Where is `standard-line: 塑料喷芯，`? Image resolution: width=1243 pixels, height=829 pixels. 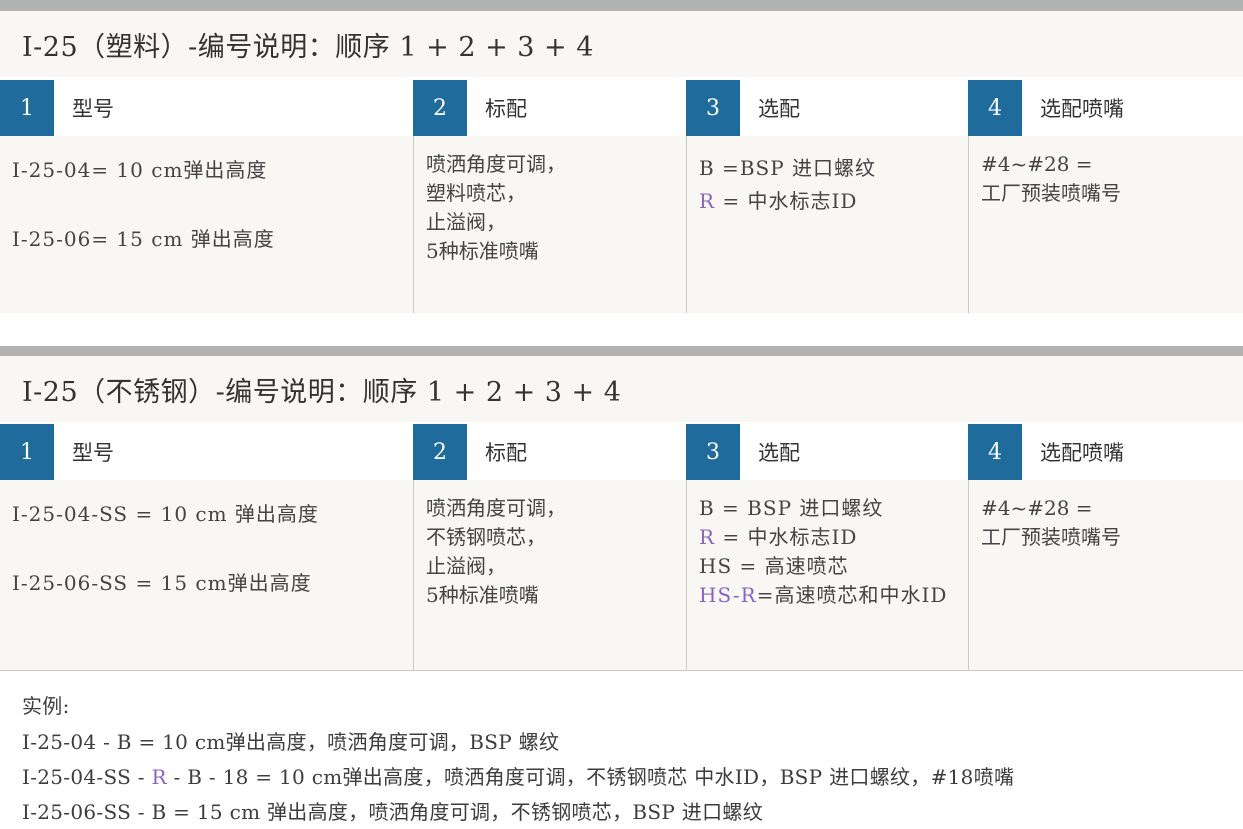
standard-line: 塑料喷芯， is located at coordinates (476, 193).